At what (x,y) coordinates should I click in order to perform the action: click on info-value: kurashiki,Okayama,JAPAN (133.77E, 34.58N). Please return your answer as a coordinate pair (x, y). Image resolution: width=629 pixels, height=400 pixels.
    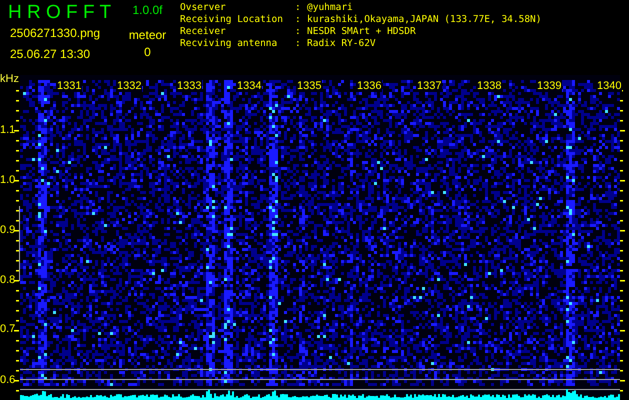
    Looking at the image, I should click on (424, 20).